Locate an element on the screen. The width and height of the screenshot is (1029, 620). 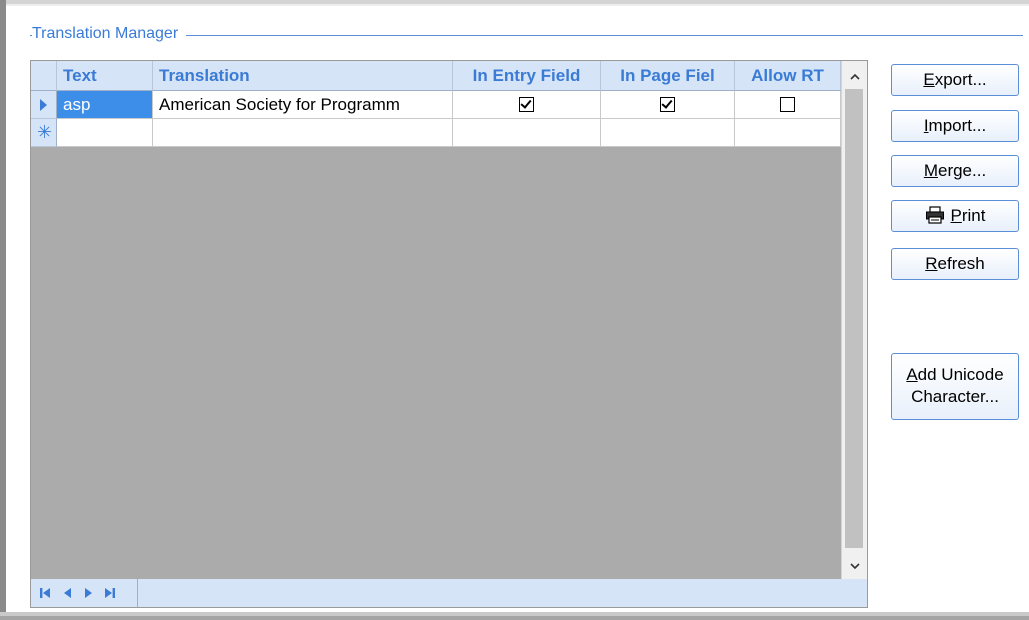
new-cell-translation is located at coordinates (303, 133).